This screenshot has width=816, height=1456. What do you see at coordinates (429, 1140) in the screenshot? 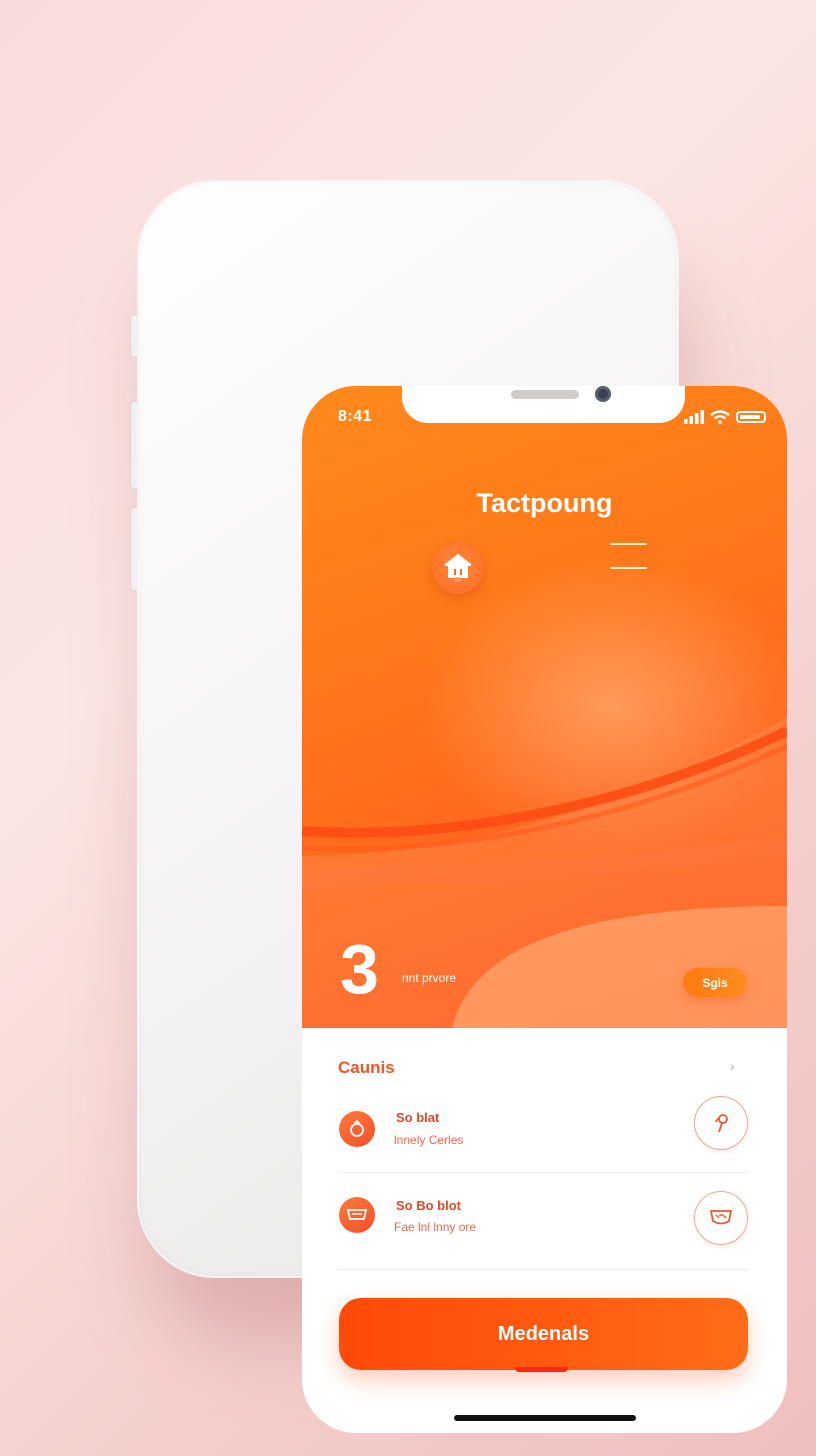
I see `list-item-subtitle: lnnely Cerles` at bounding box center [429, 1140].